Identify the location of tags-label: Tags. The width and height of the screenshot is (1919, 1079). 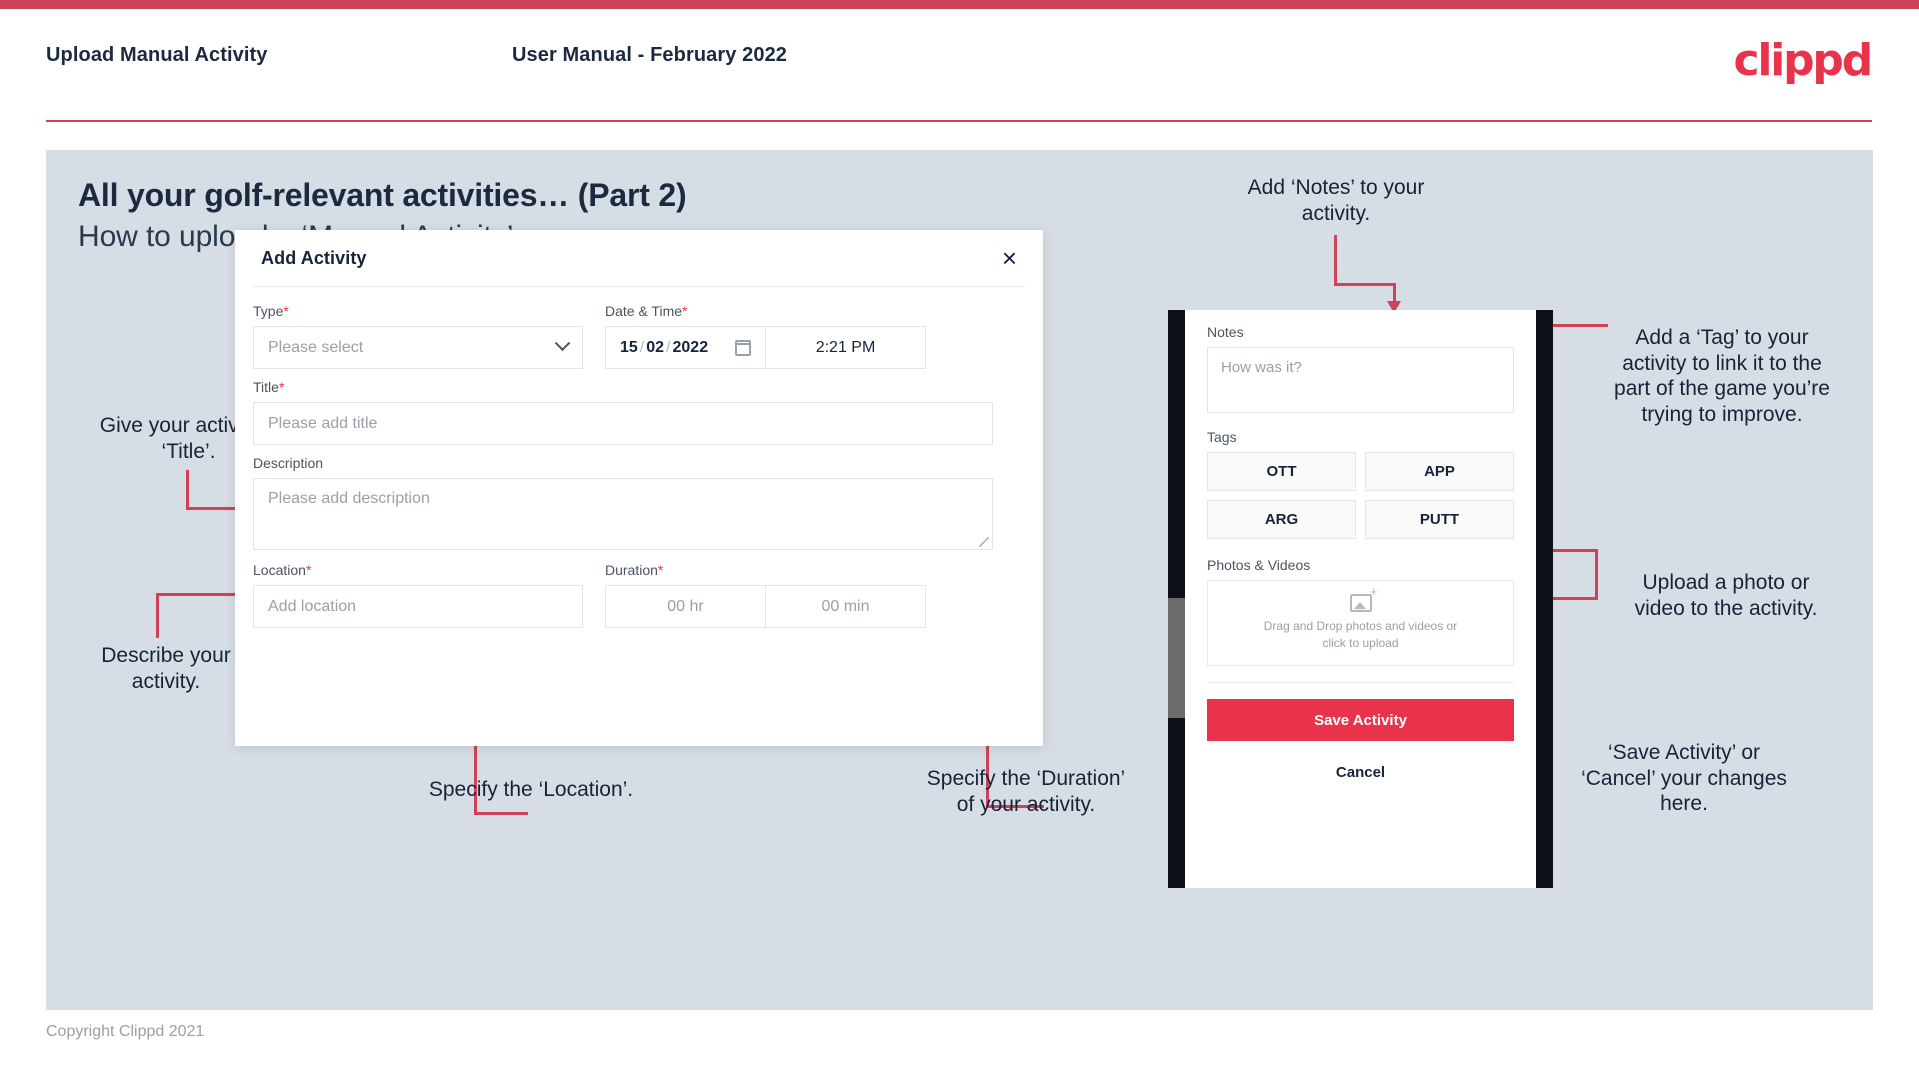
(1222, 437).